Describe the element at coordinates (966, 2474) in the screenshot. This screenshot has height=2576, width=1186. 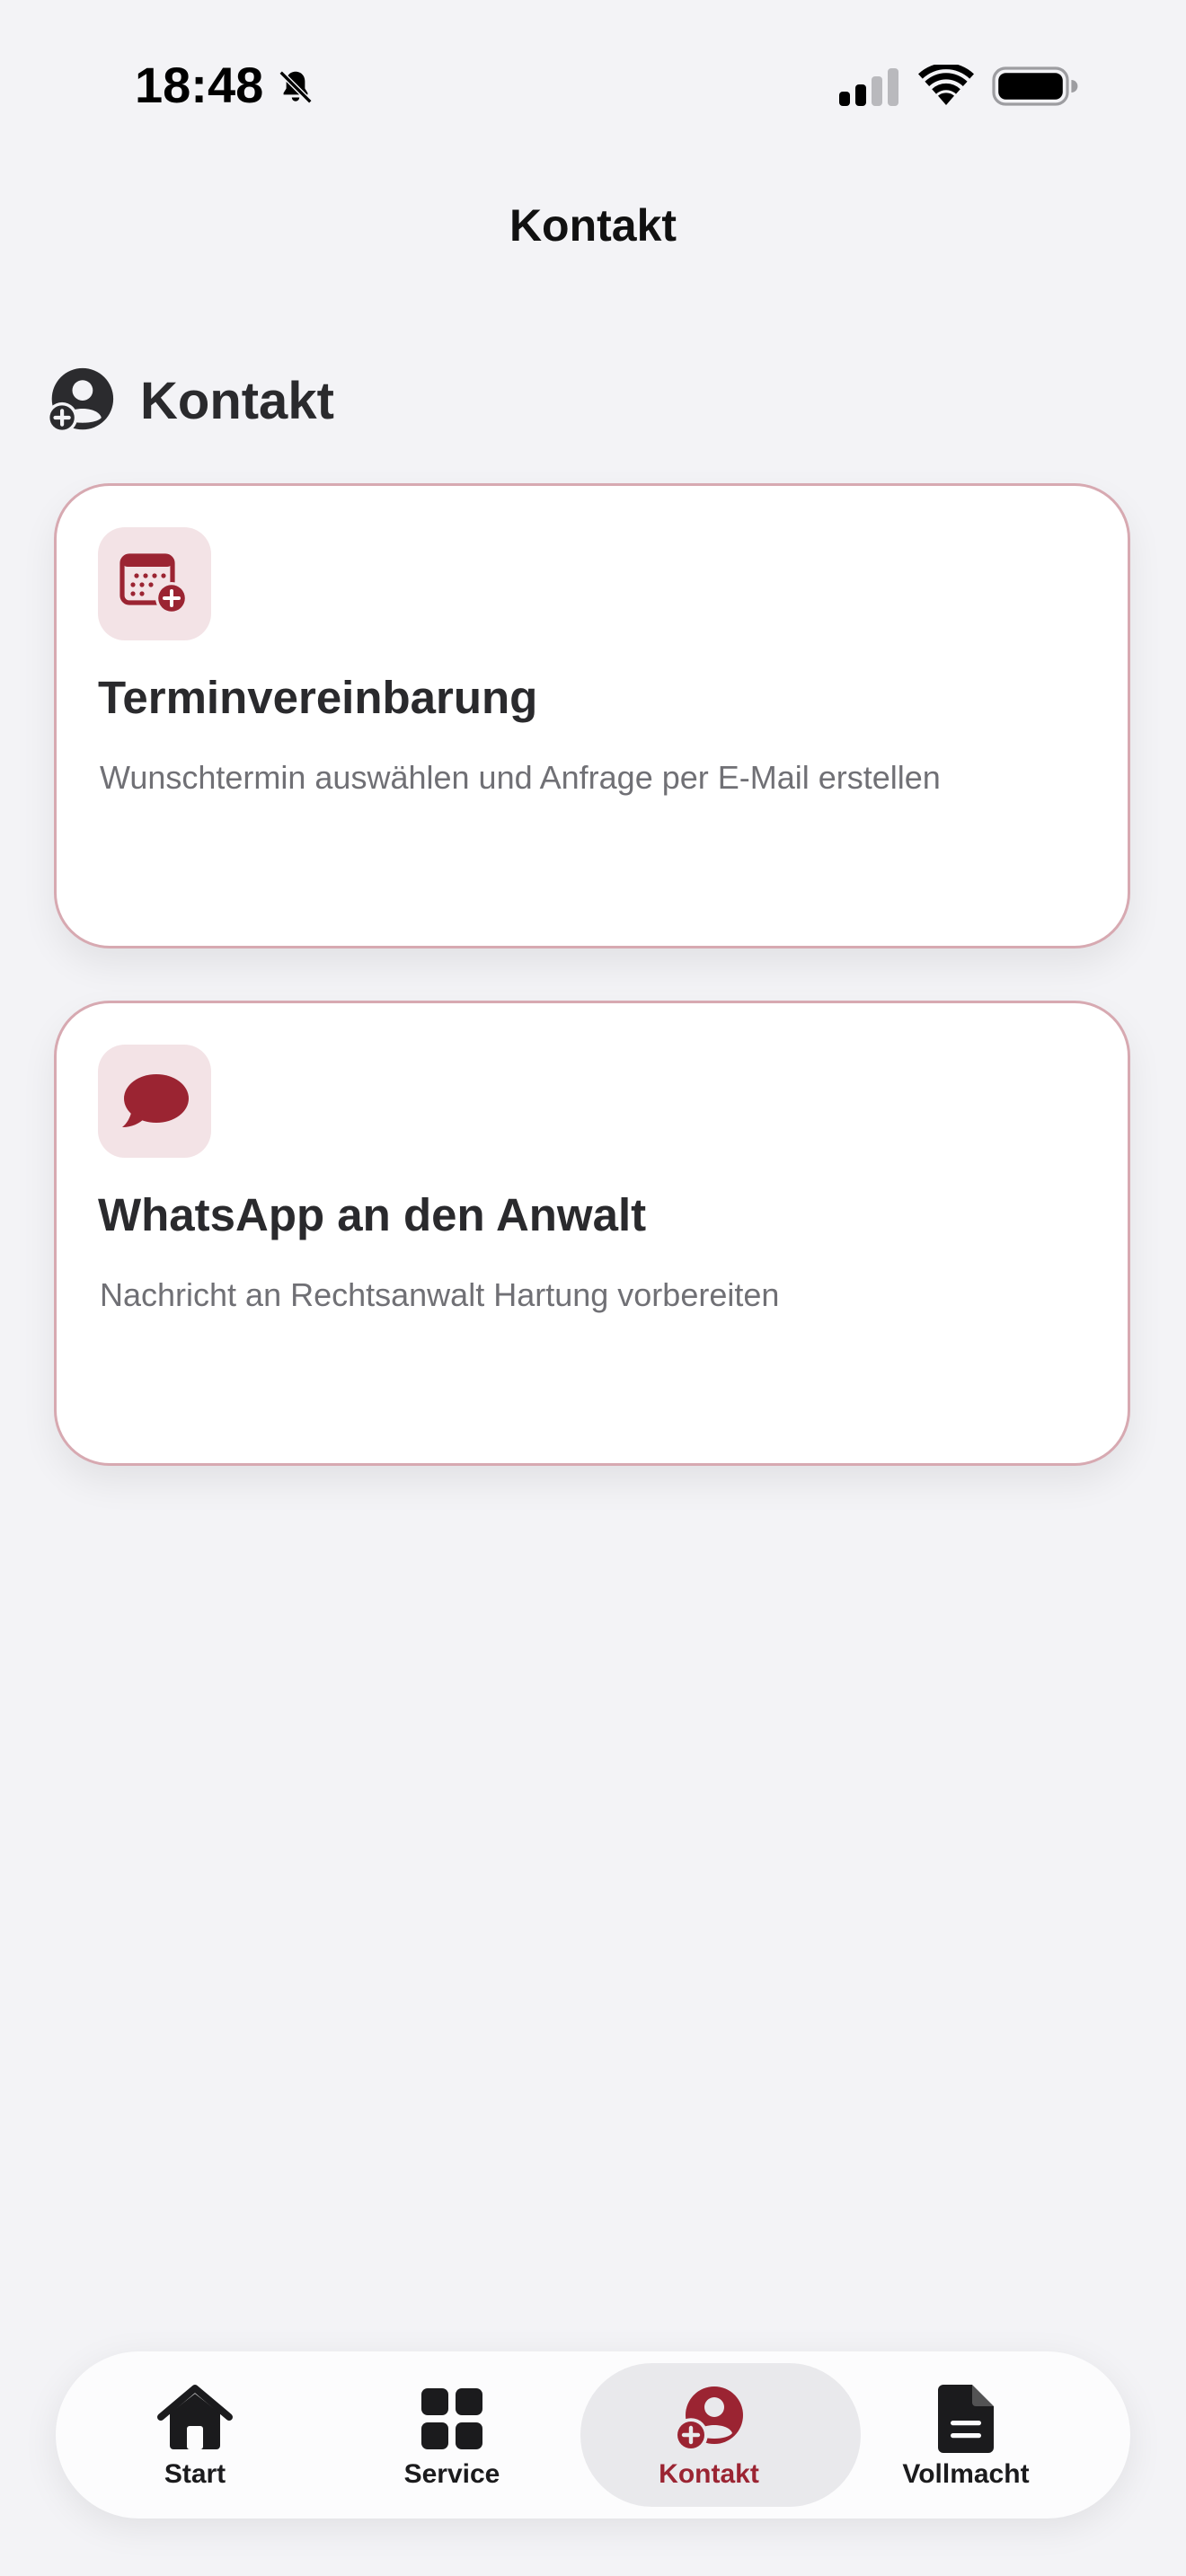
I see `tab-label: Vollmacht` at that location.